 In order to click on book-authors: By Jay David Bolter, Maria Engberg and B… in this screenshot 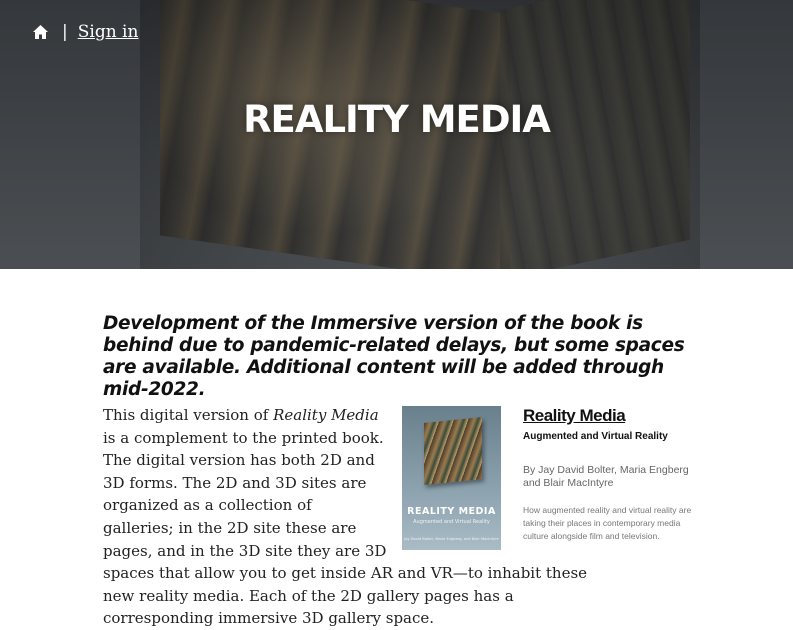, I will do `click(606, 476)`.